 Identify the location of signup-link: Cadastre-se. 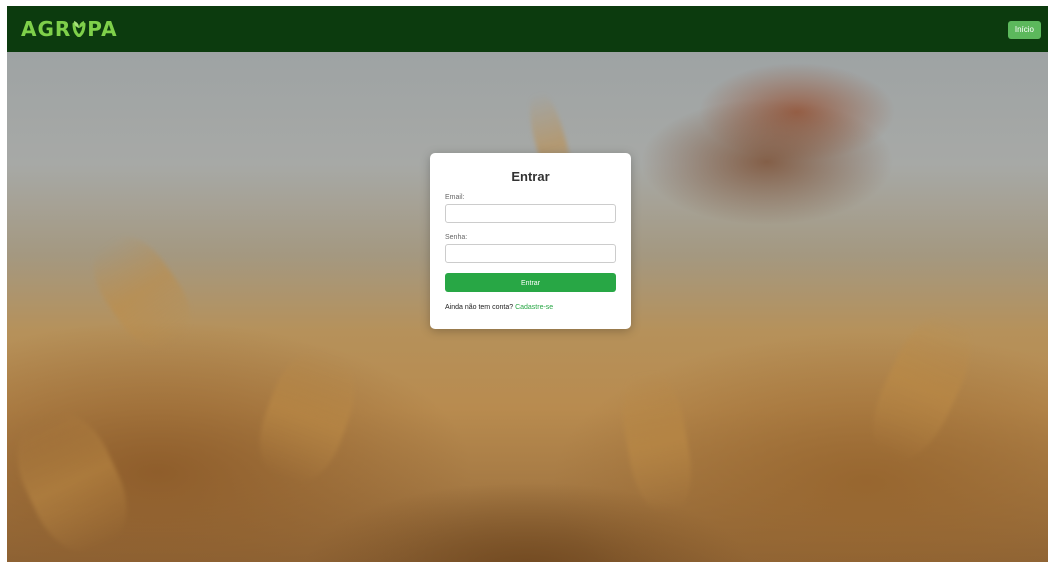
(534, 307).